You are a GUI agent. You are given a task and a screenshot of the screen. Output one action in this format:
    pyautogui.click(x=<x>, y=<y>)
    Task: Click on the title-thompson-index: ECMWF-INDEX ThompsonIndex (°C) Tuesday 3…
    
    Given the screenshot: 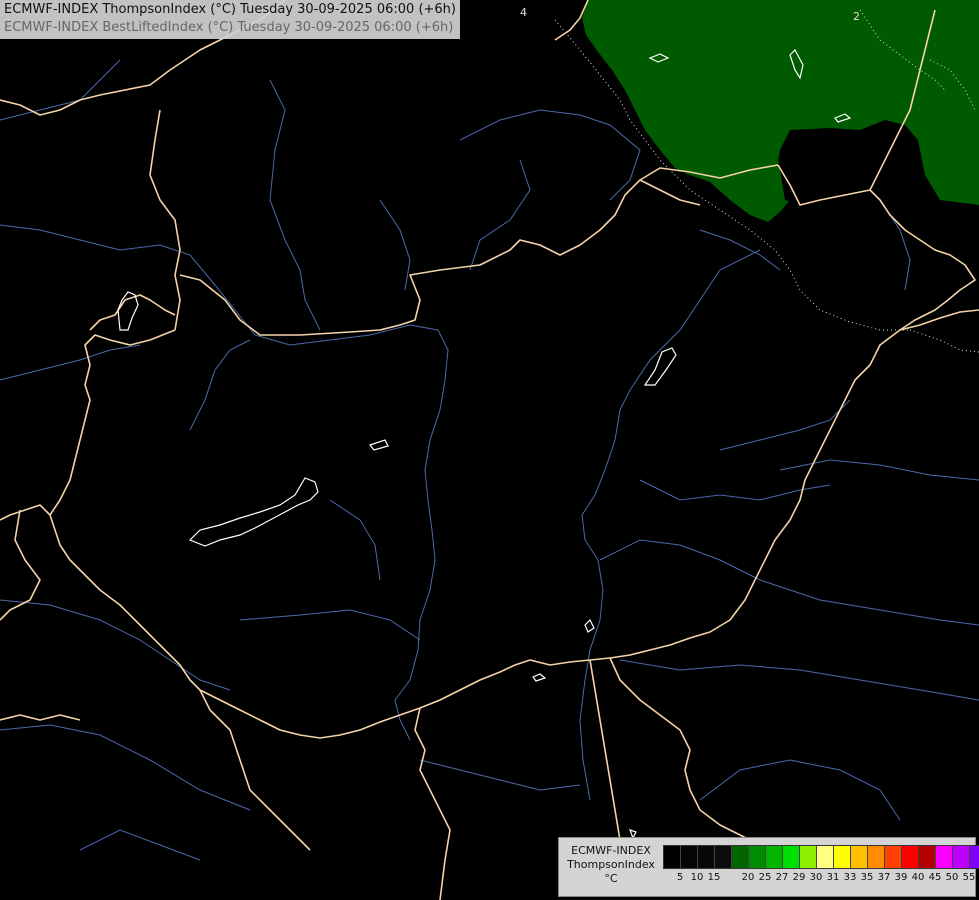 What is the action you would take?
    pyautogui.click(x=230, y=9)
    